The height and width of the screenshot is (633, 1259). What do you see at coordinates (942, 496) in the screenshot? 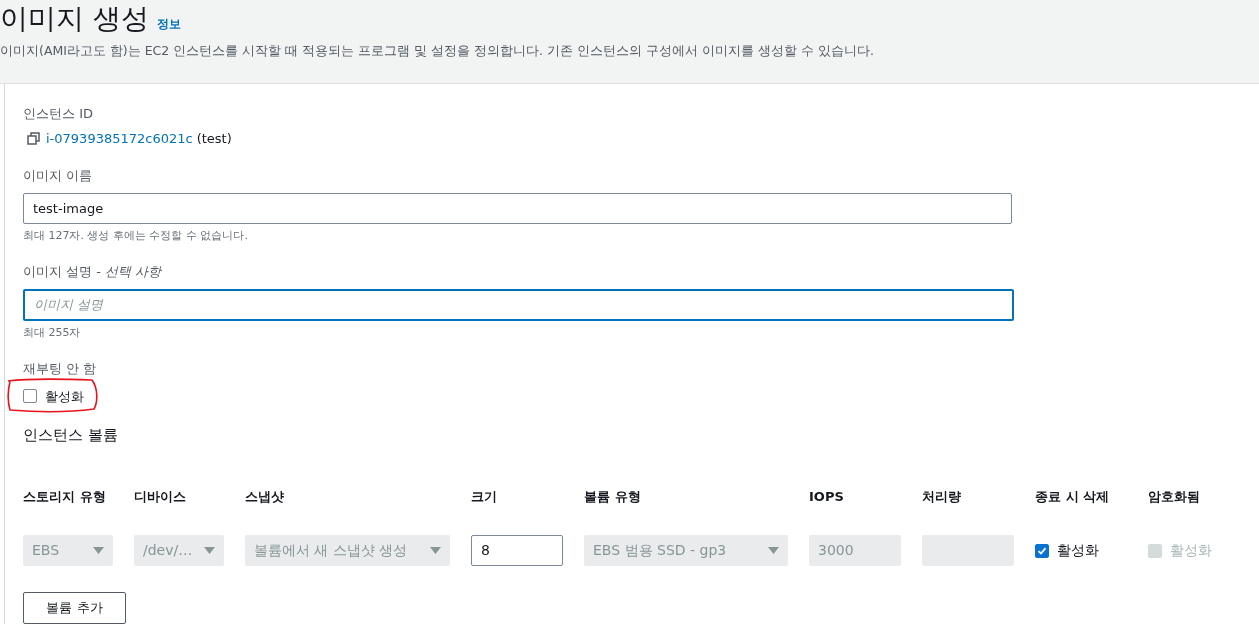
I see `column-header: 처리량` at bounding box center [942, 496].